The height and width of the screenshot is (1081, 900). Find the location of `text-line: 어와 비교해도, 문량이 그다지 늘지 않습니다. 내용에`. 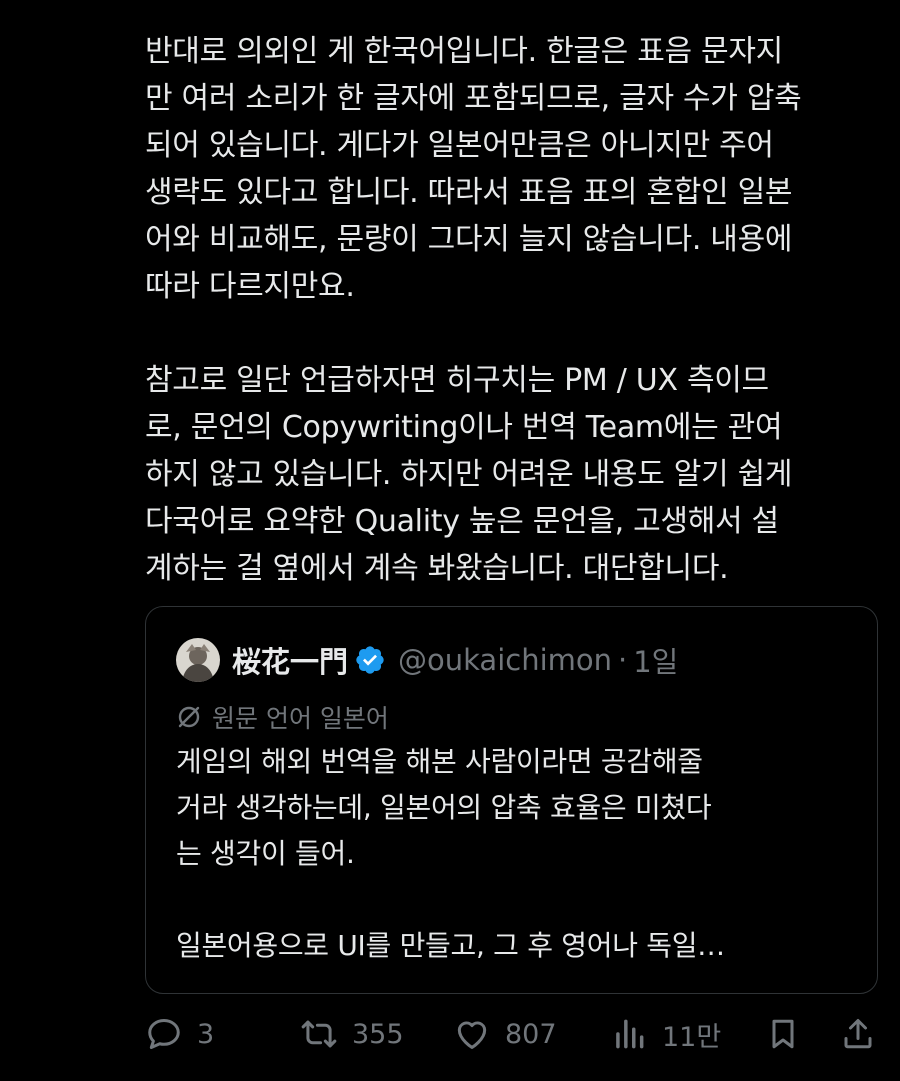

text-line: 어와 비교해도, 문량이 그다지 늘지 않습니다. 내용에 is located at coordinates (469, 239).